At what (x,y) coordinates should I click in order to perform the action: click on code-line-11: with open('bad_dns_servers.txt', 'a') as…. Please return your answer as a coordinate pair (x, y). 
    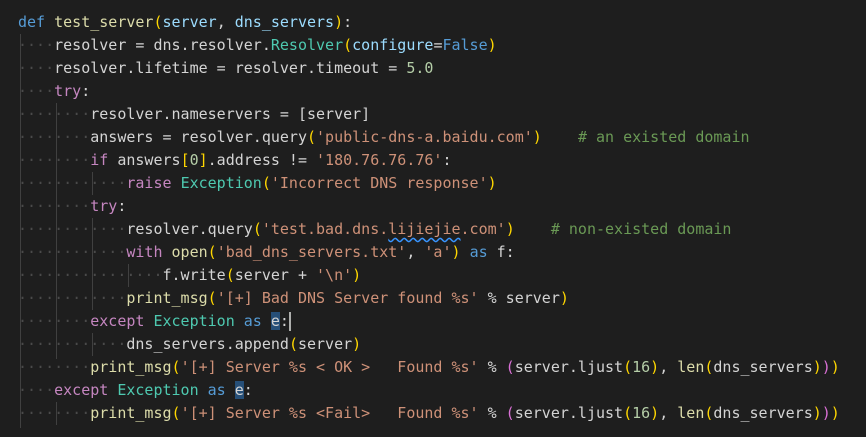
    Looking at the image, I should click on (266, 252).